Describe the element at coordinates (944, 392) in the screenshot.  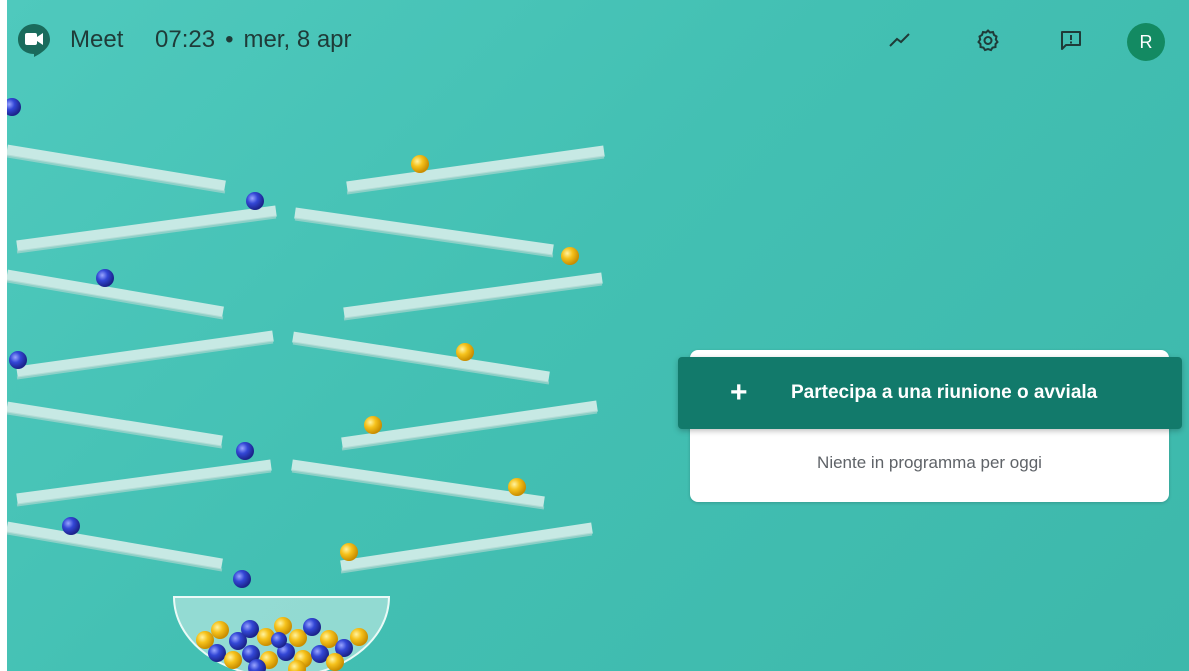
I see `join-button-label: Partecipa a una riunione o avviala` at that location.